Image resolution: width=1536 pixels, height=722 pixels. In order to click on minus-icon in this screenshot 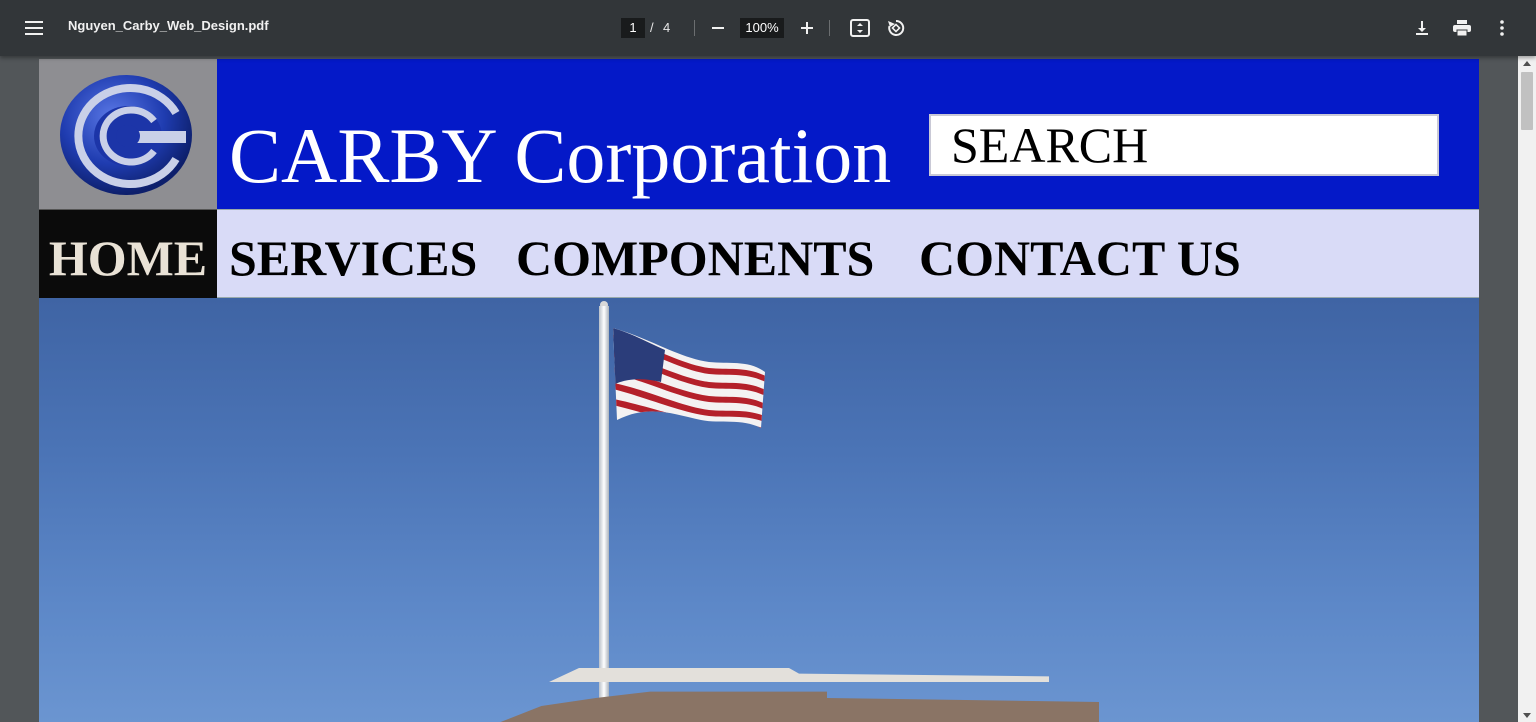, I will do `click(718, 28)`.